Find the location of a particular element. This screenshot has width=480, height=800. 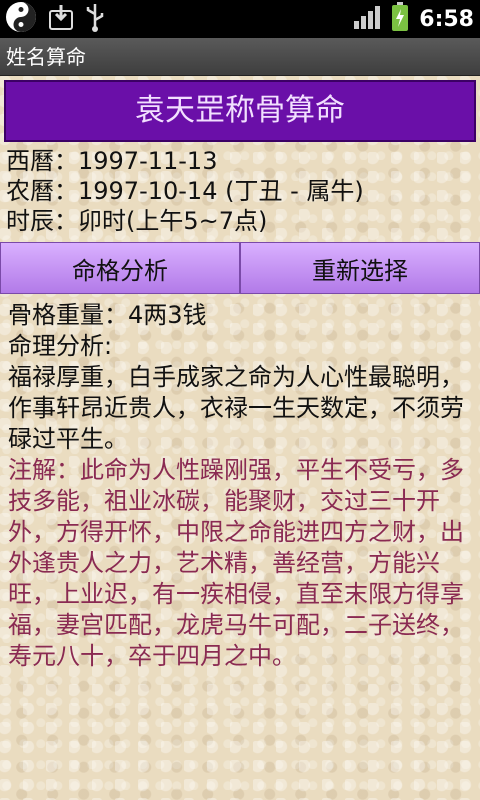

reselect-button: 重新选择 is located at coordinates (360, 268).